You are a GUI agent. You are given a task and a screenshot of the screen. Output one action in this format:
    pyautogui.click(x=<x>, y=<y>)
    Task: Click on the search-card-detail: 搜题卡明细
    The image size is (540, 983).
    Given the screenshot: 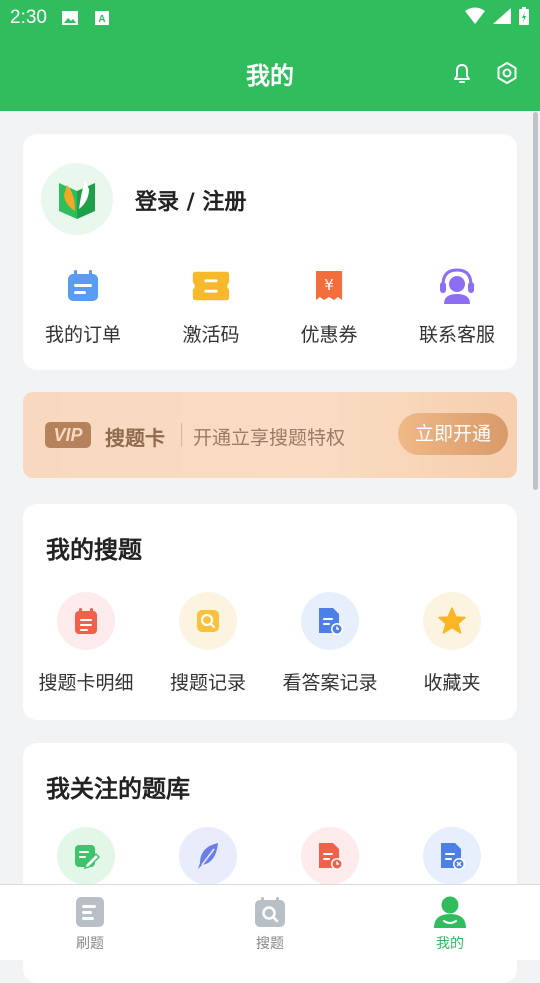 What is the action you would take?
    pyautogui.click(x=86, y=643)
    